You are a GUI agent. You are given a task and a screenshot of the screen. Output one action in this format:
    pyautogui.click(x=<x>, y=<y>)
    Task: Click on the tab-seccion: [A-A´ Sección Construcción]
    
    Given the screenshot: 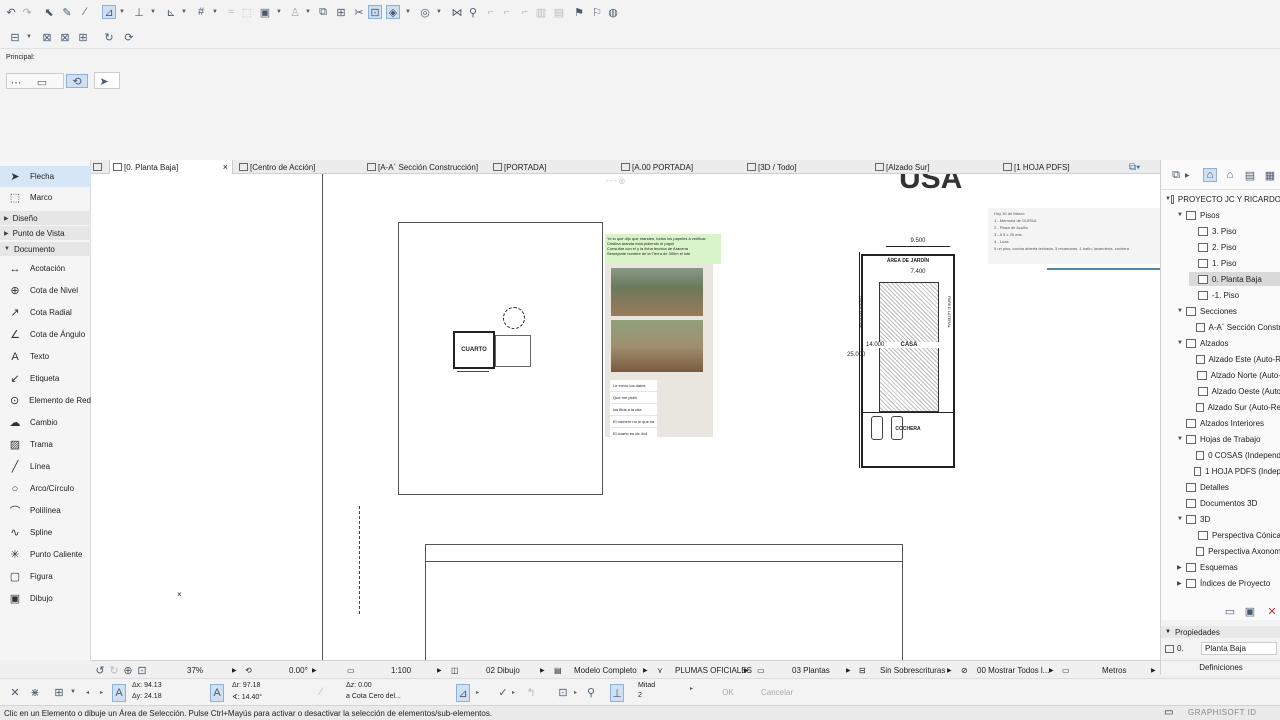 What is the action you would take?
    pyautogui.click(x=422, y=167)
    